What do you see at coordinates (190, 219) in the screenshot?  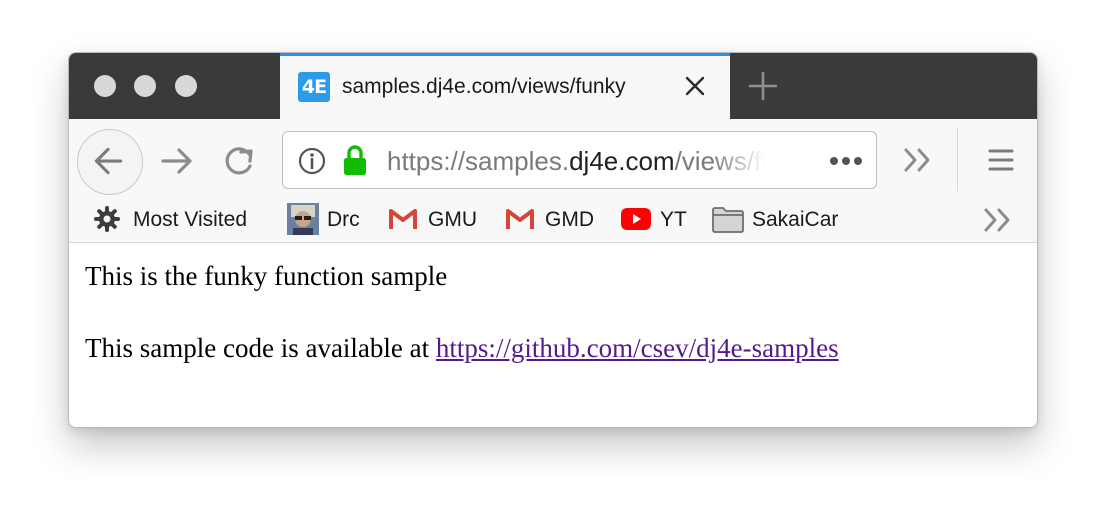 I see `bookmark-label: Most Visited` at bounding box center [190, 219].